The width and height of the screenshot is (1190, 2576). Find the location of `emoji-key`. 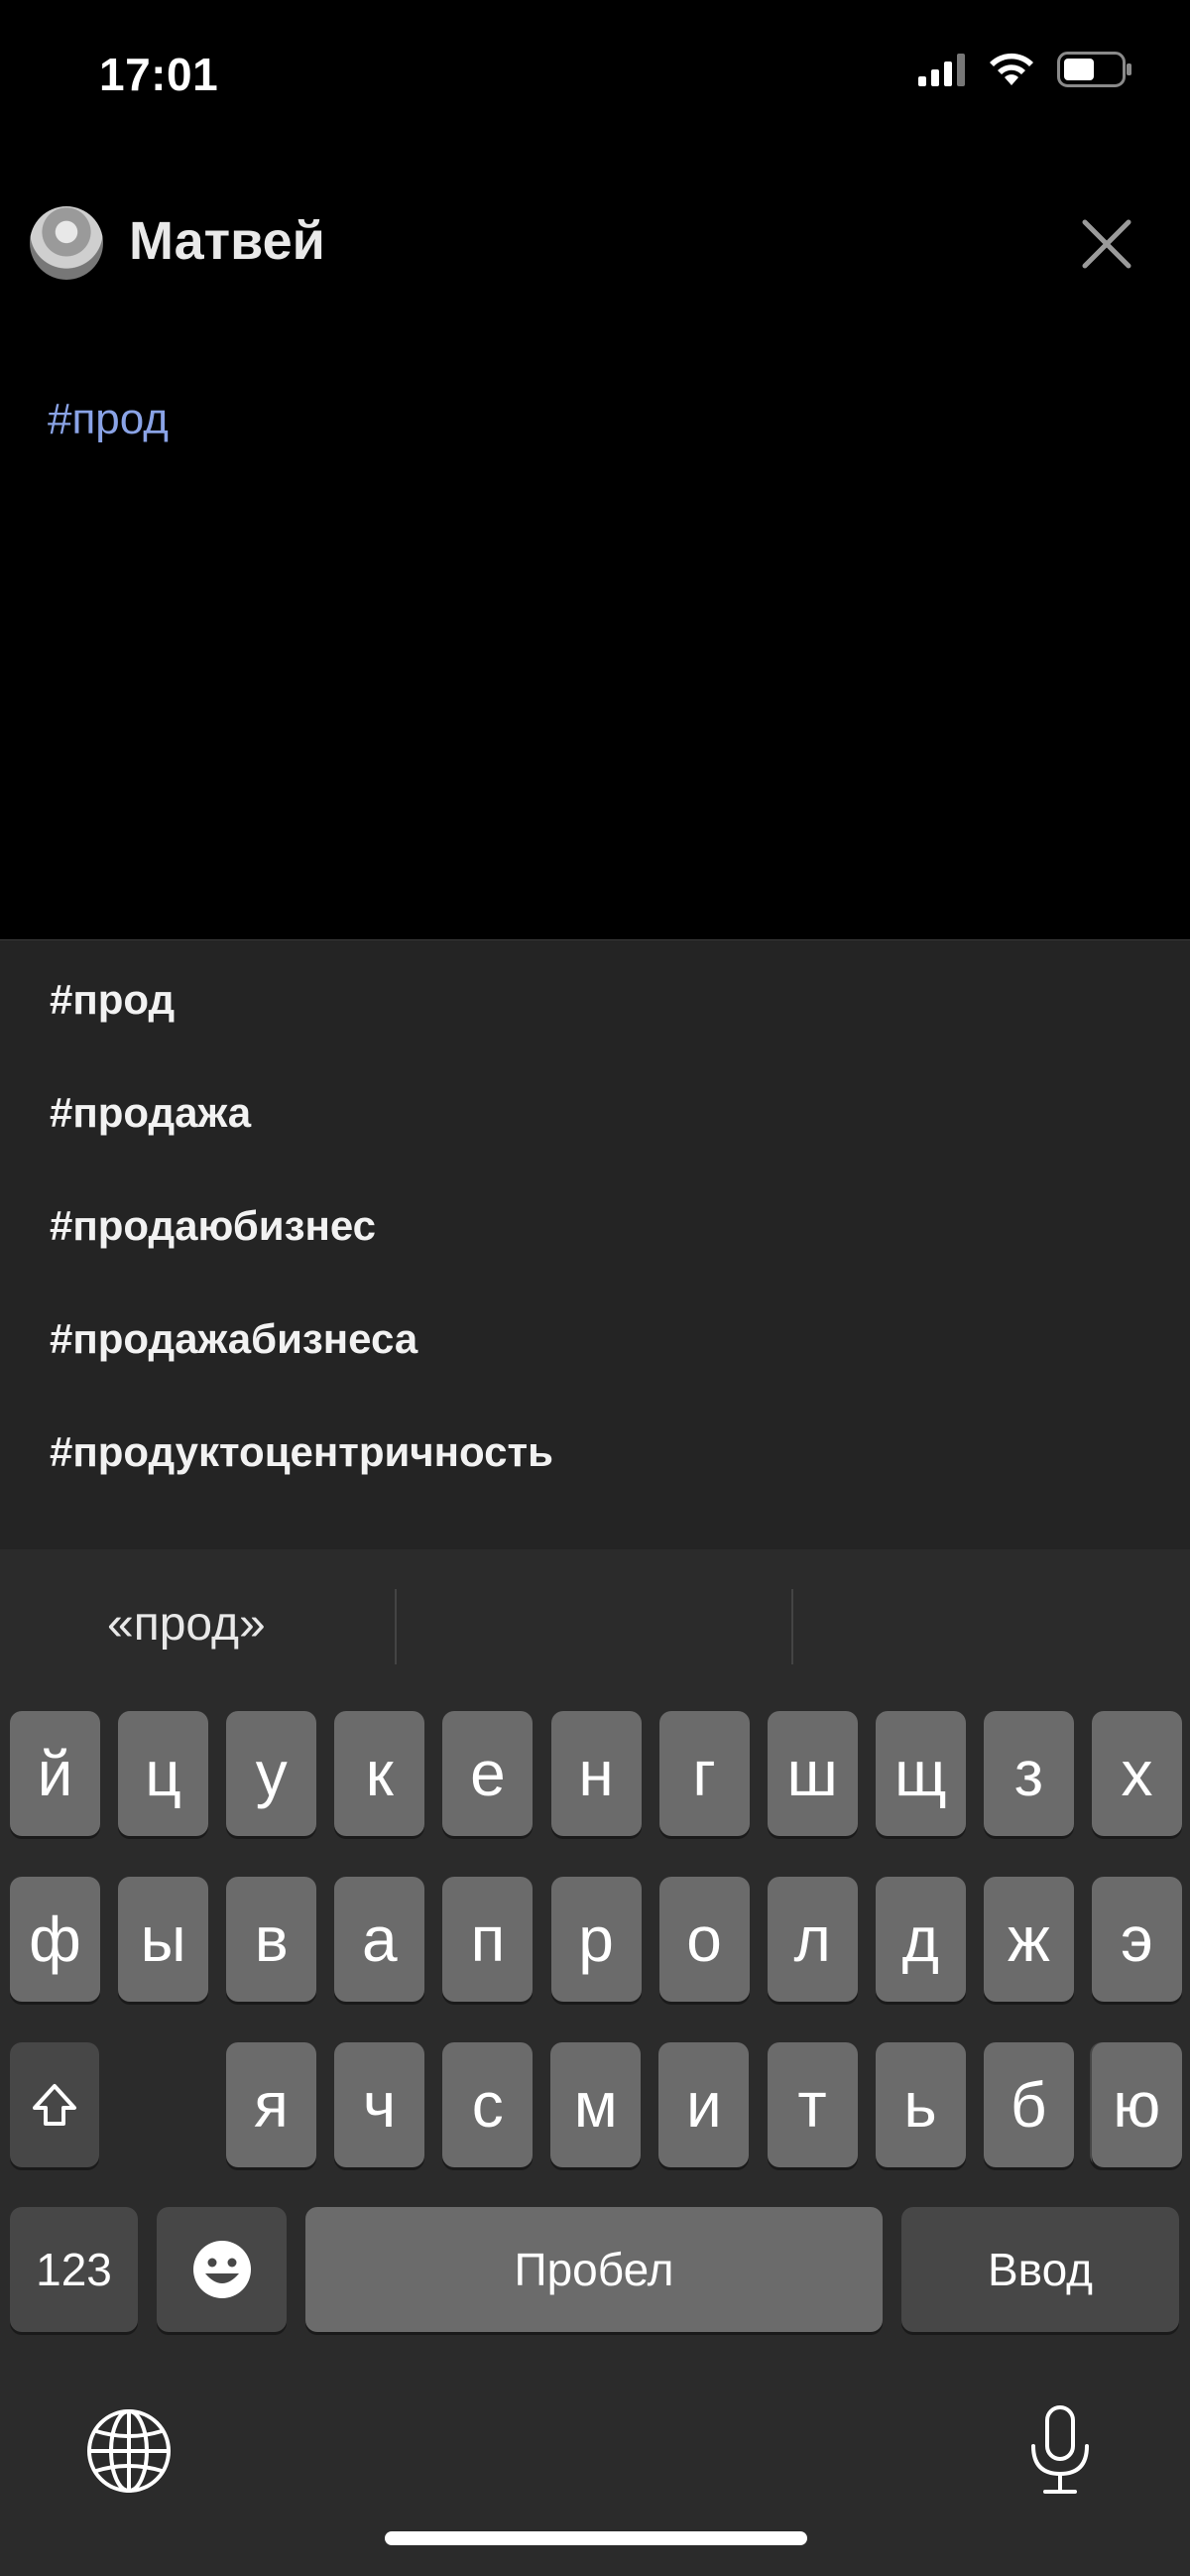

emoji-key is located at coordinates (222, 2269).